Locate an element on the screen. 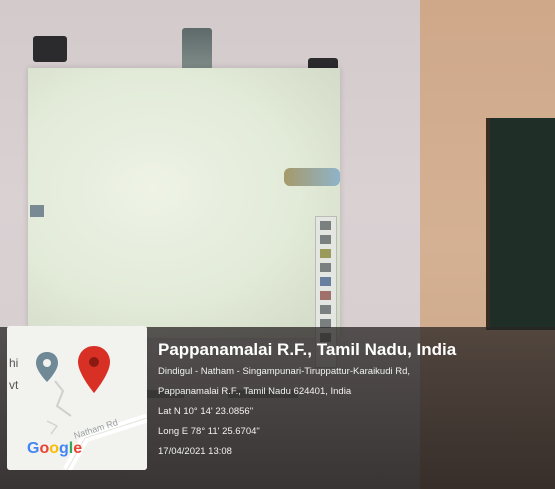 This screenshot has height=489, width=555. timestamp: 17/04/2021 13:08 is located at coordinates (195, 451).